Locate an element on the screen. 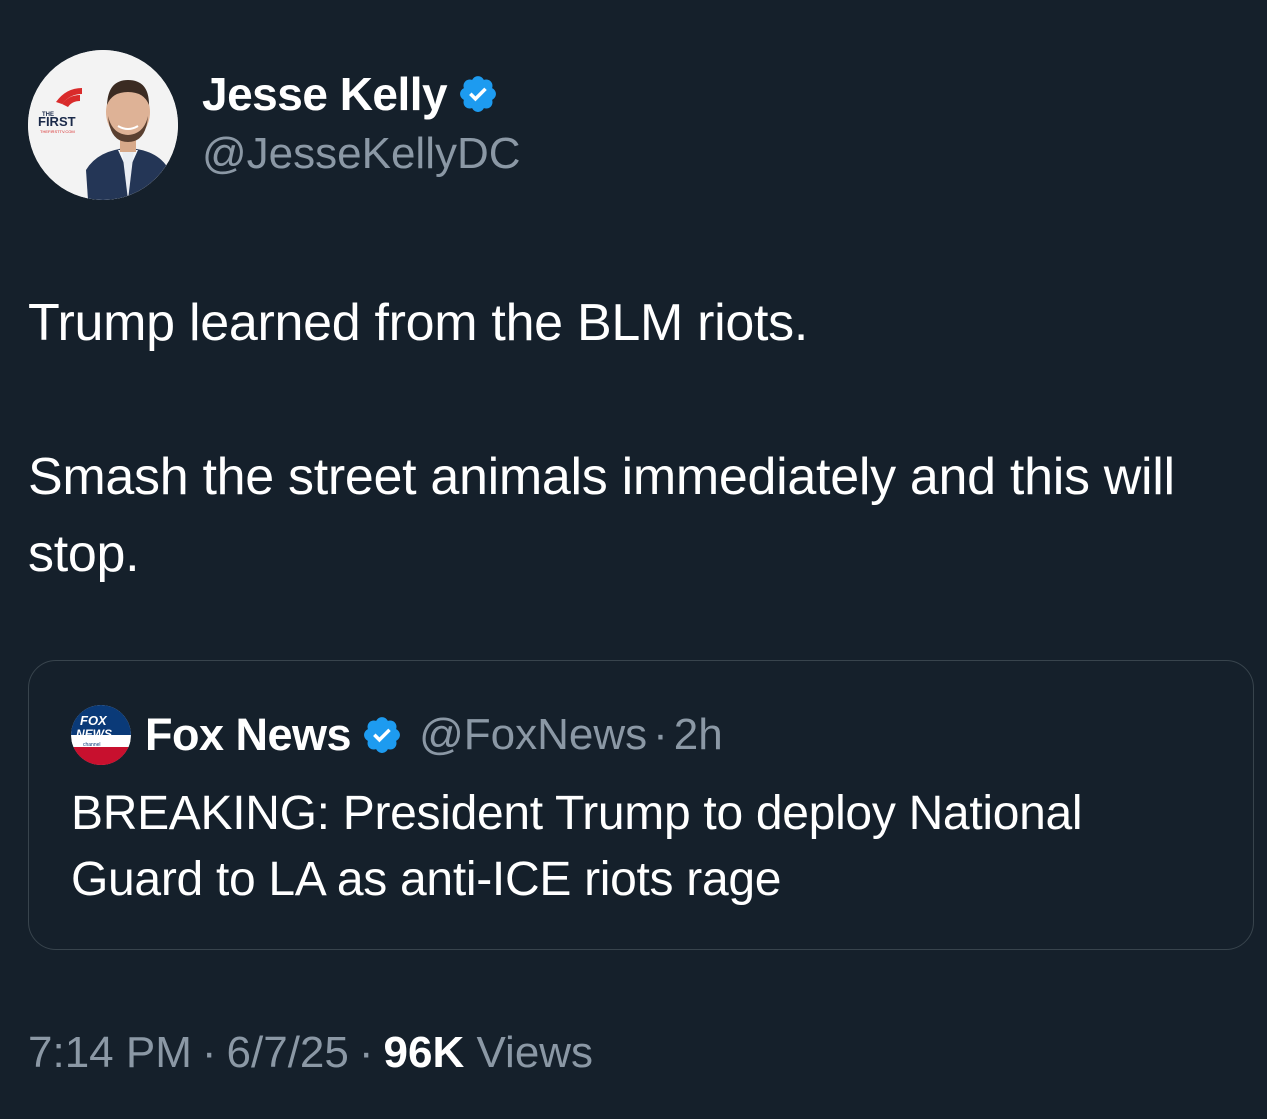  quoted-tweet-time: 2h is located at coordinates (698, 735).